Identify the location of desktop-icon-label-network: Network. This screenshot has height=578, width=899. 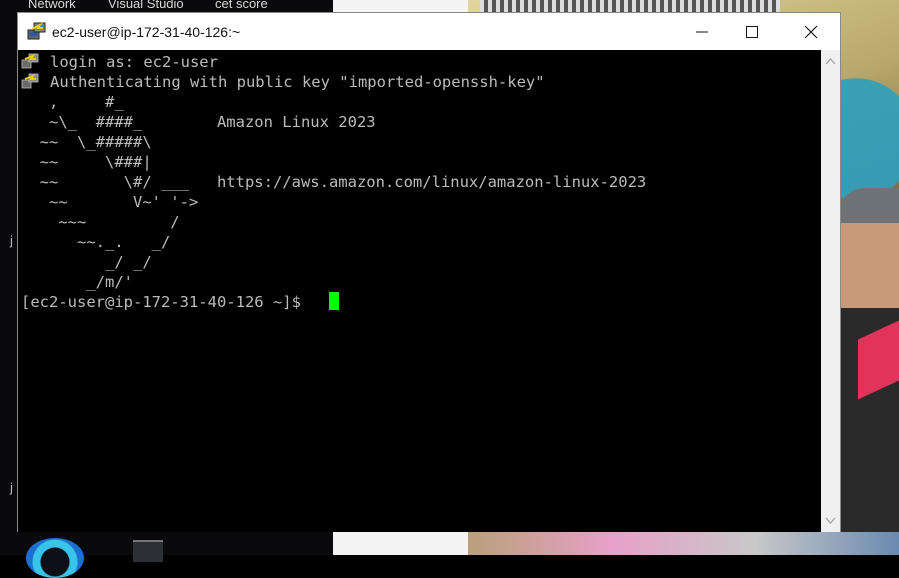
(52, 5).